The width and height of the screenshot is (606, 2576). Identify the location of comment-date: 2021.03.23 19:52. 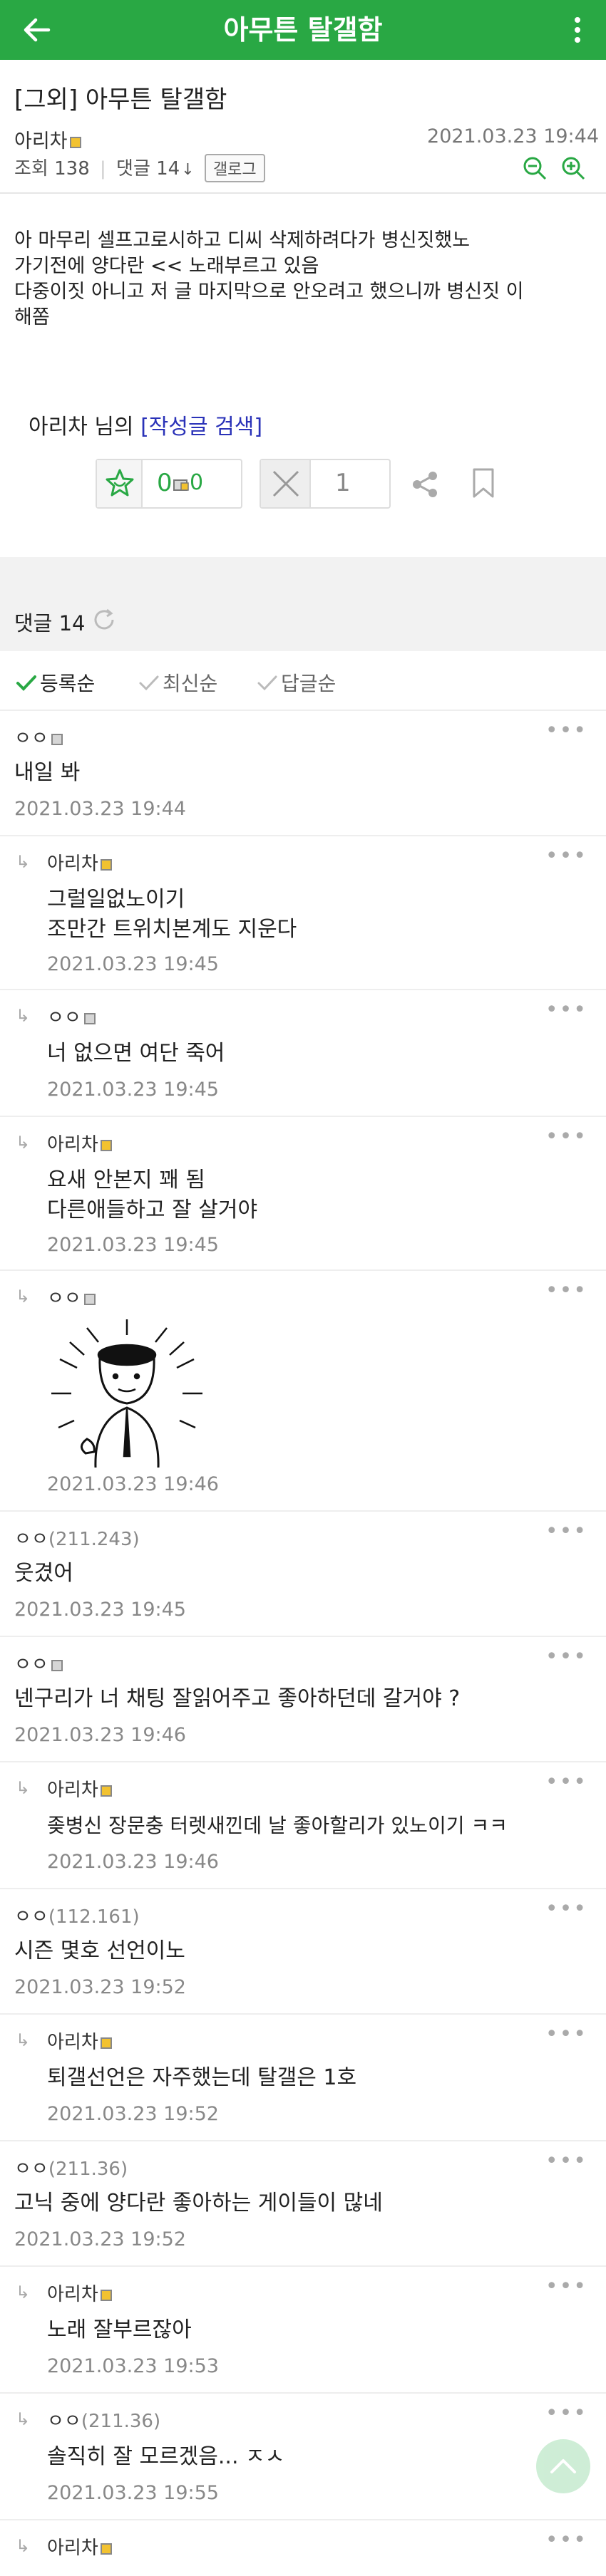
(100, 2239).